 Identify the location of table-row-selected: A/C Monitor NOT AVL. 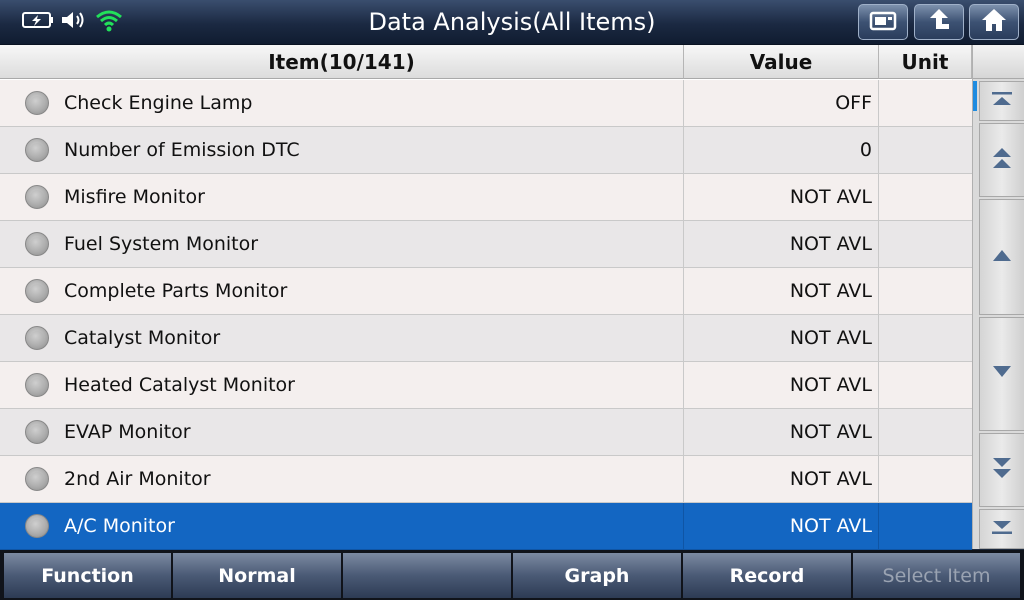
(486, 526).